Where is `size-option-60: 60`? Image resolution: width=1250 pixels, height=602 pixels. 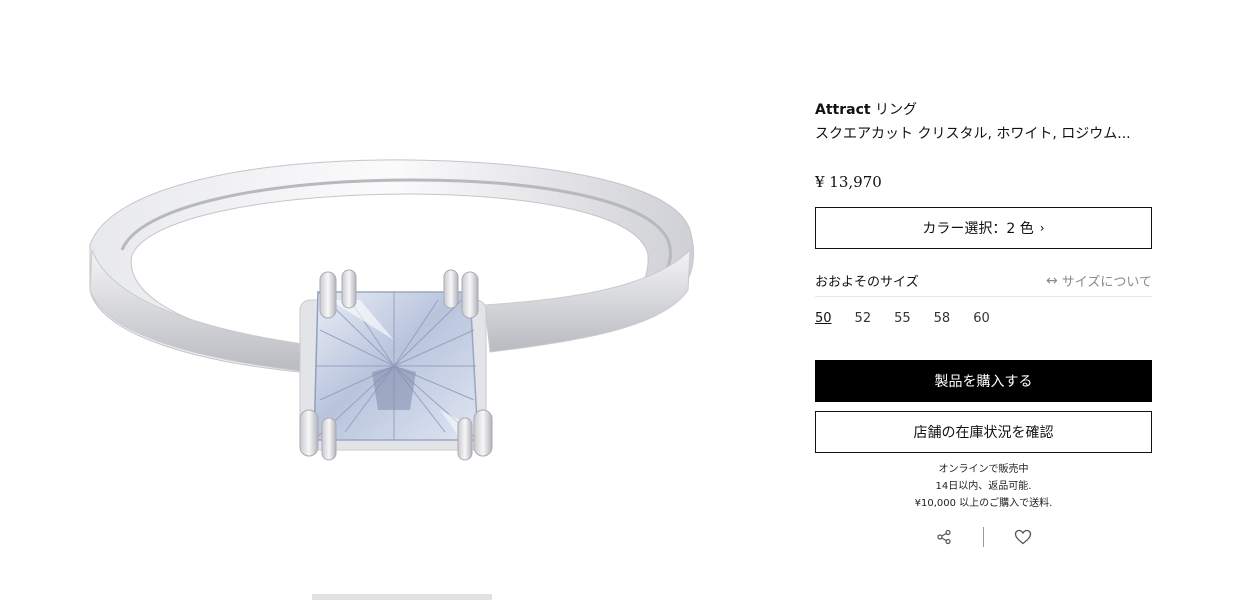 size-option-60: 60 is located at coordinates (981, 318).